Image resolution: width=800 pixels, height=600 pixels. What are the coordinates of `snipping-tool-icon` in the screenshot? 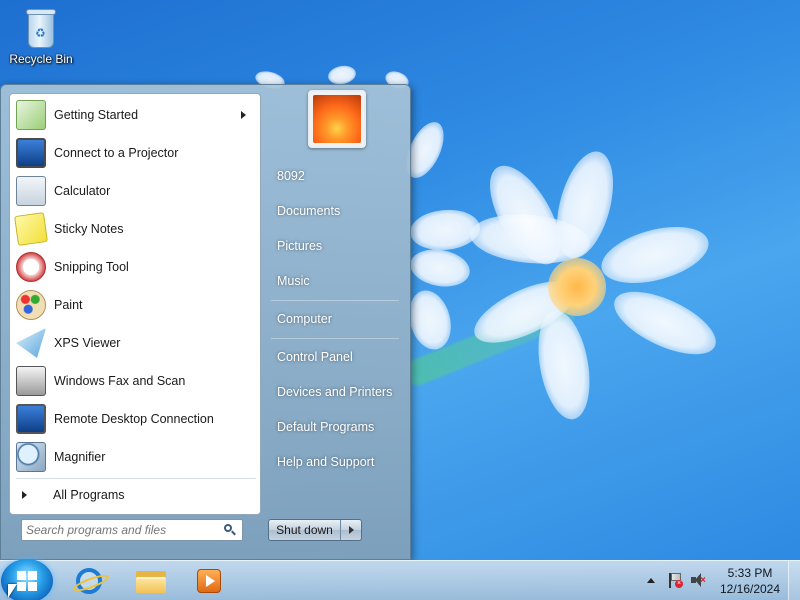 It's located at (31, 267).